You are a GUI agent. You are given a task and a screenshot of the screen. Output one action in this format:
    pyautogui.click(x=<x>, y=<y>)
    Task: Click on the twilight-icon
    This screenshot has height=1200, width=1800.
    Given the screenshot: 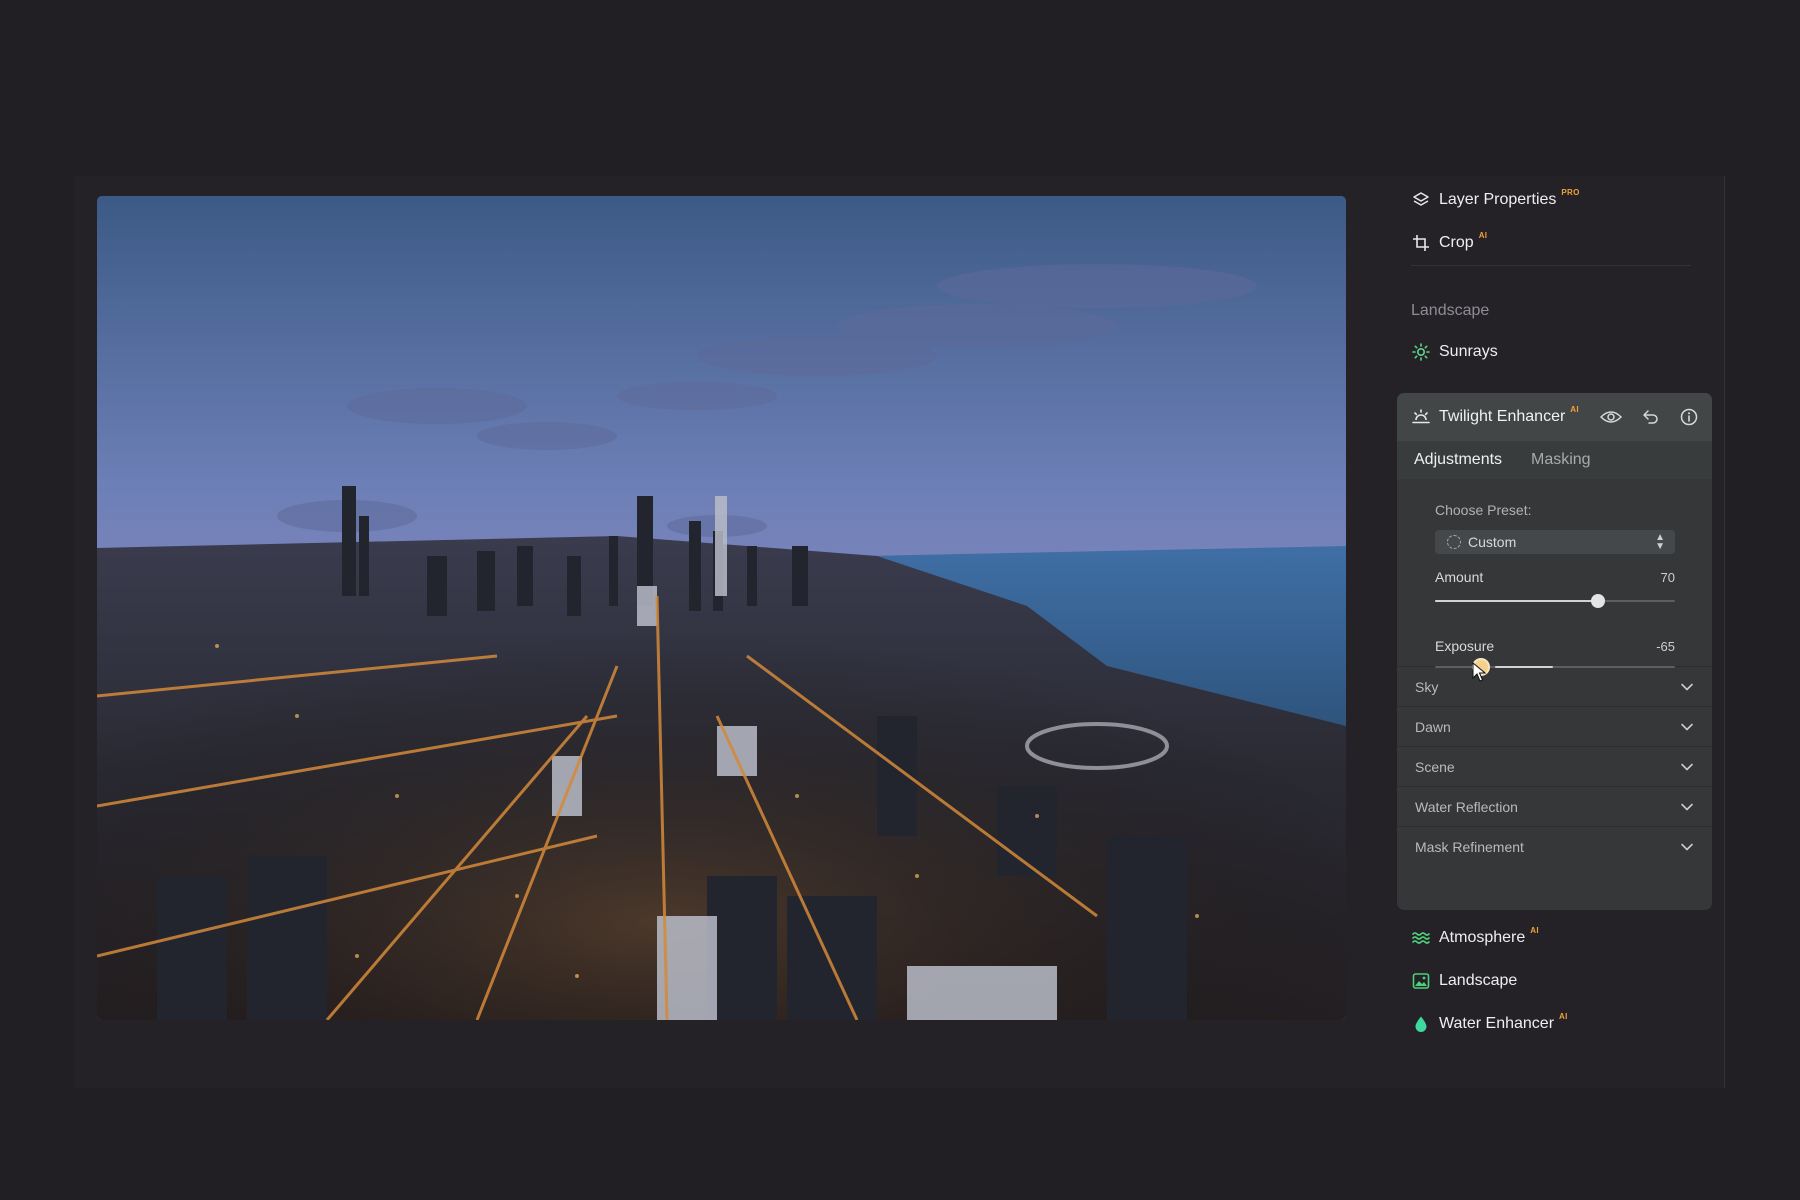 What is the action you would take?
    pyautogui.click(x=1421, y=417)
    